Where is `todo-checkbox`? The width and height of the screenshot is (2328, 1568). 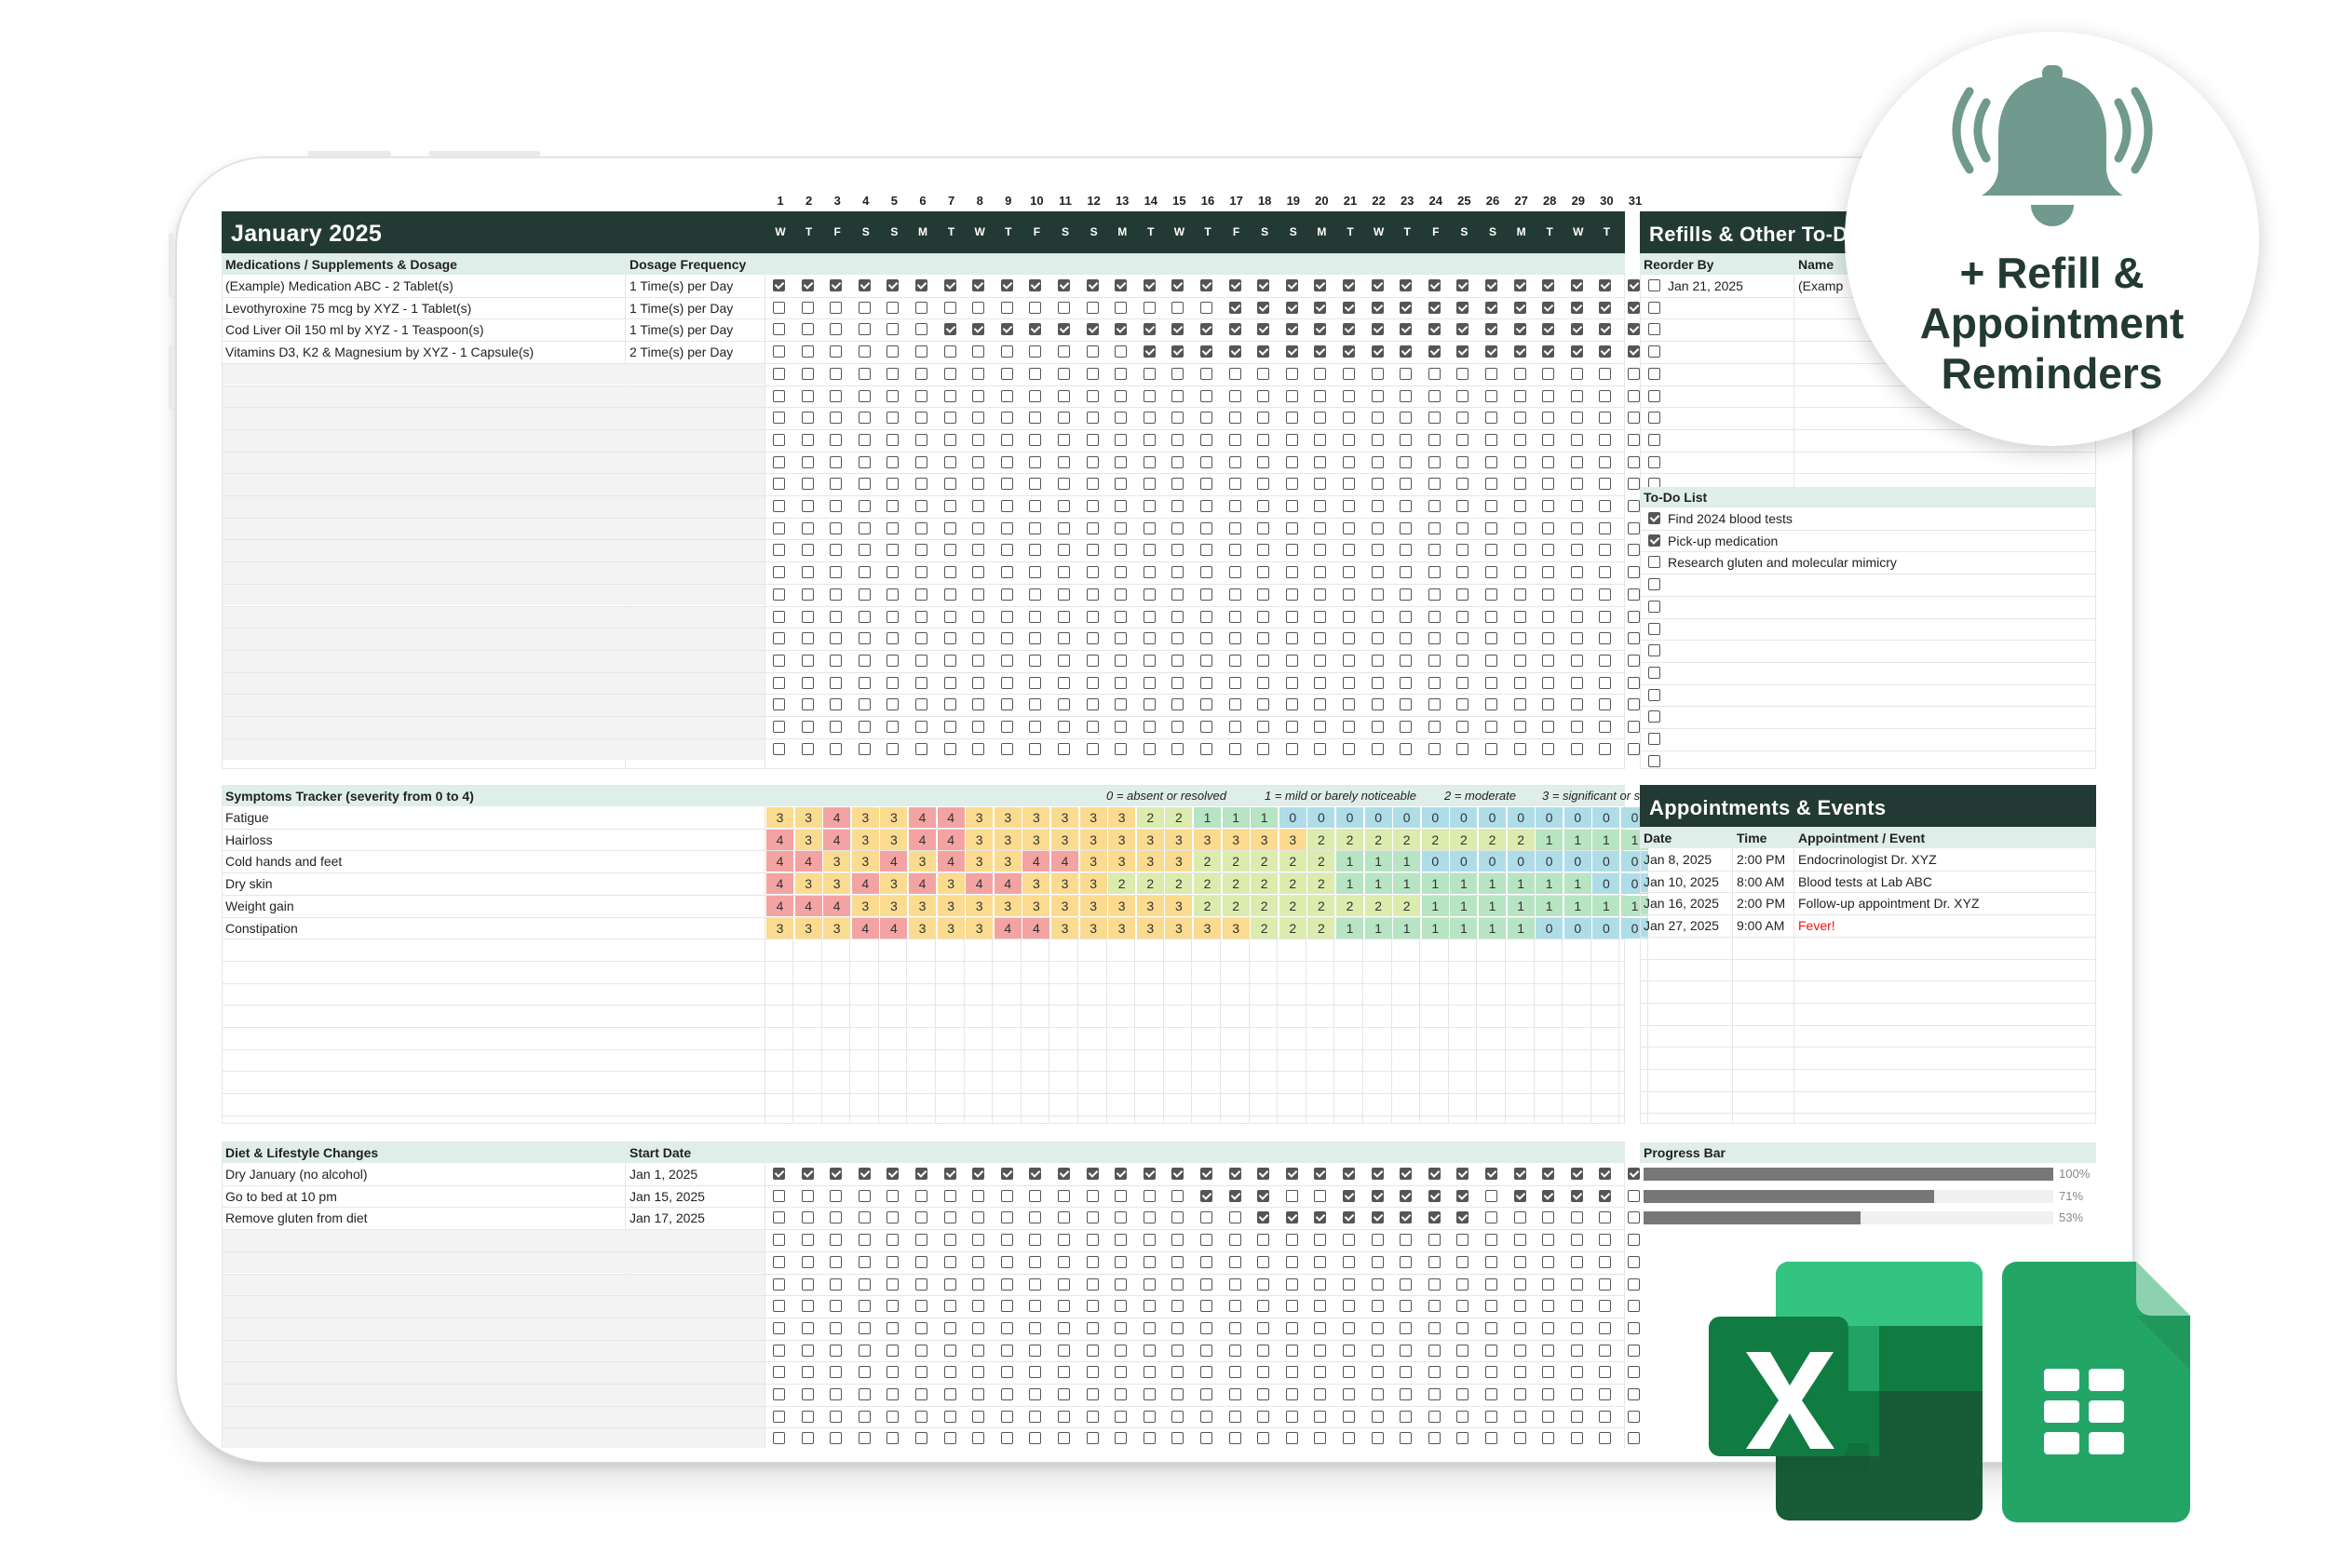
todo-checkbox is located at coordinates (1654, 562).